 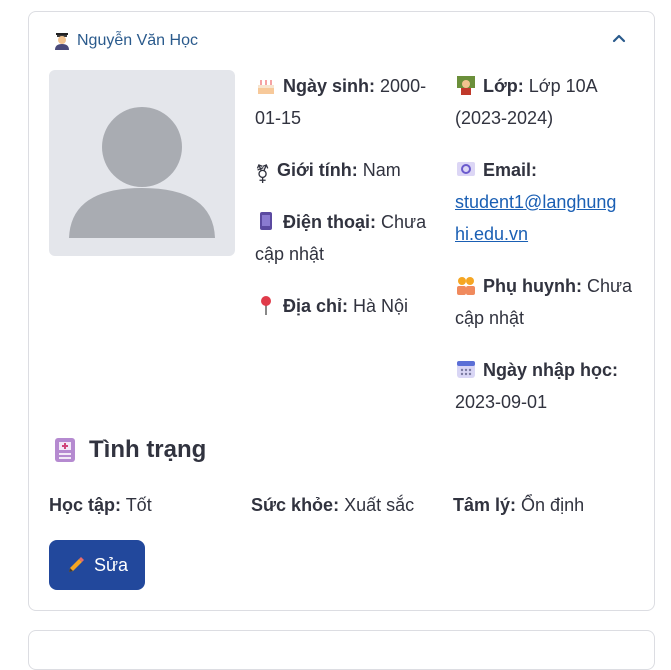 I want to click on gender-field: ⚧ Giới tính: Nam, so click(x=350, y=170).